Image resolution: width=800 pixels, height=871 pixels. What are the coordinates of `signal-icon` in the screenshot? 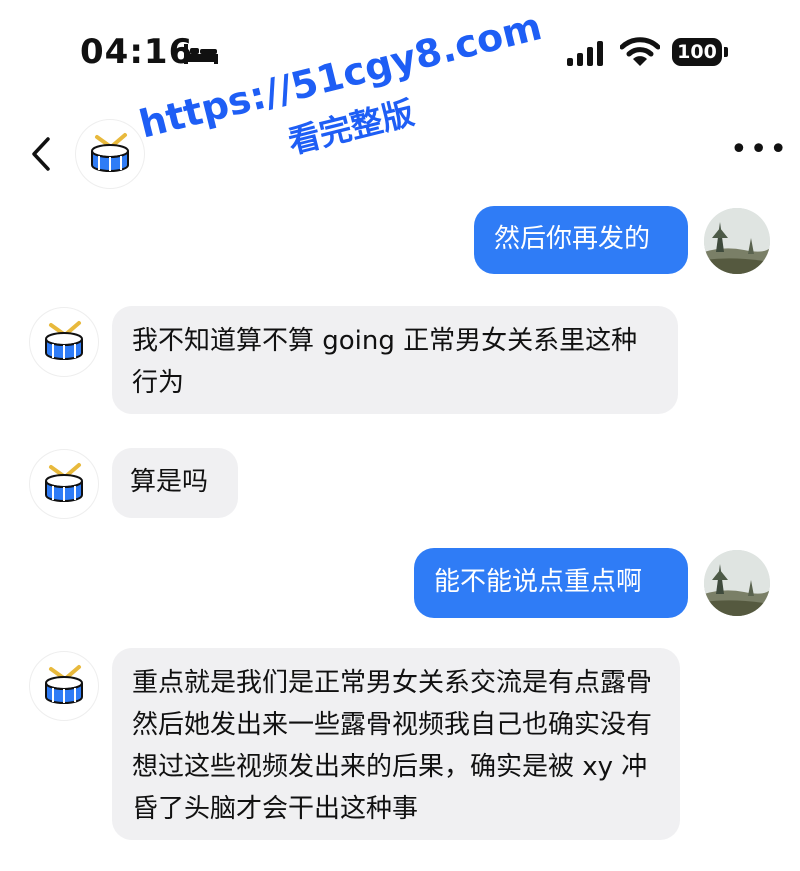 It's located at (585, 53).